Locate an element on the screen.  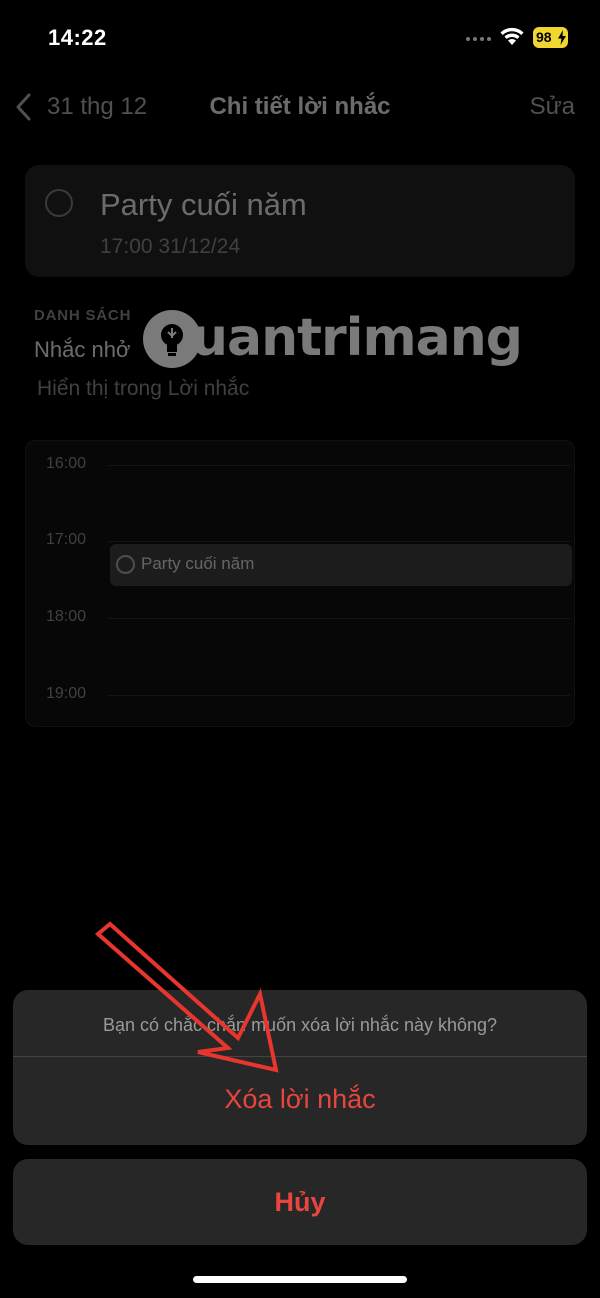
hour-row: 18:00 is located at coordinates (300, 618).